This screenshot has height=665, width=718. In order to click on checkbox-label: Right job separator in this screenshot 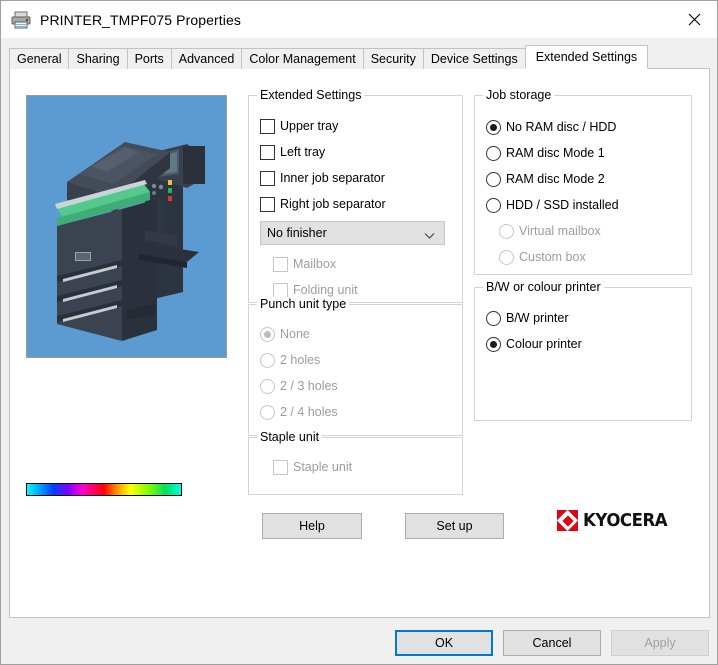, I will do `click(333, 204)`.